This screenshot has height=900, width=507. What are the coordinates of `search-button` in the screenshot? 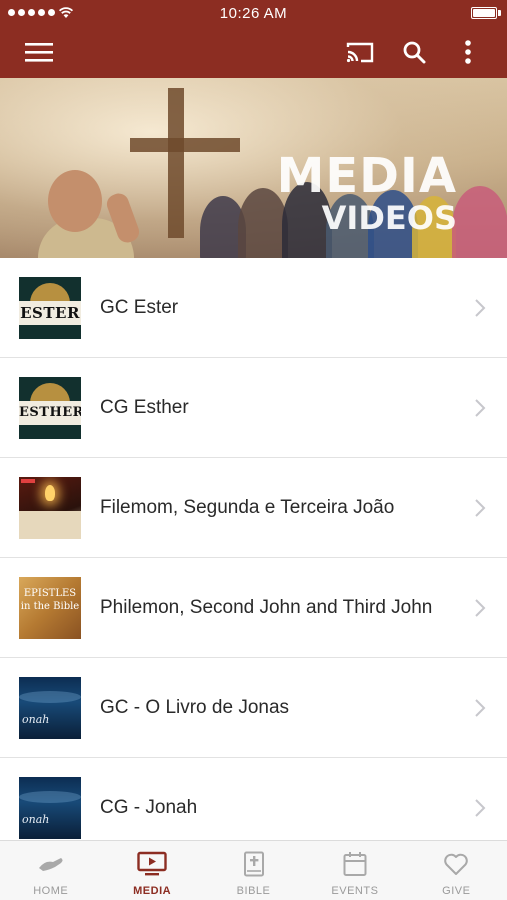 It's located at (414, 52).